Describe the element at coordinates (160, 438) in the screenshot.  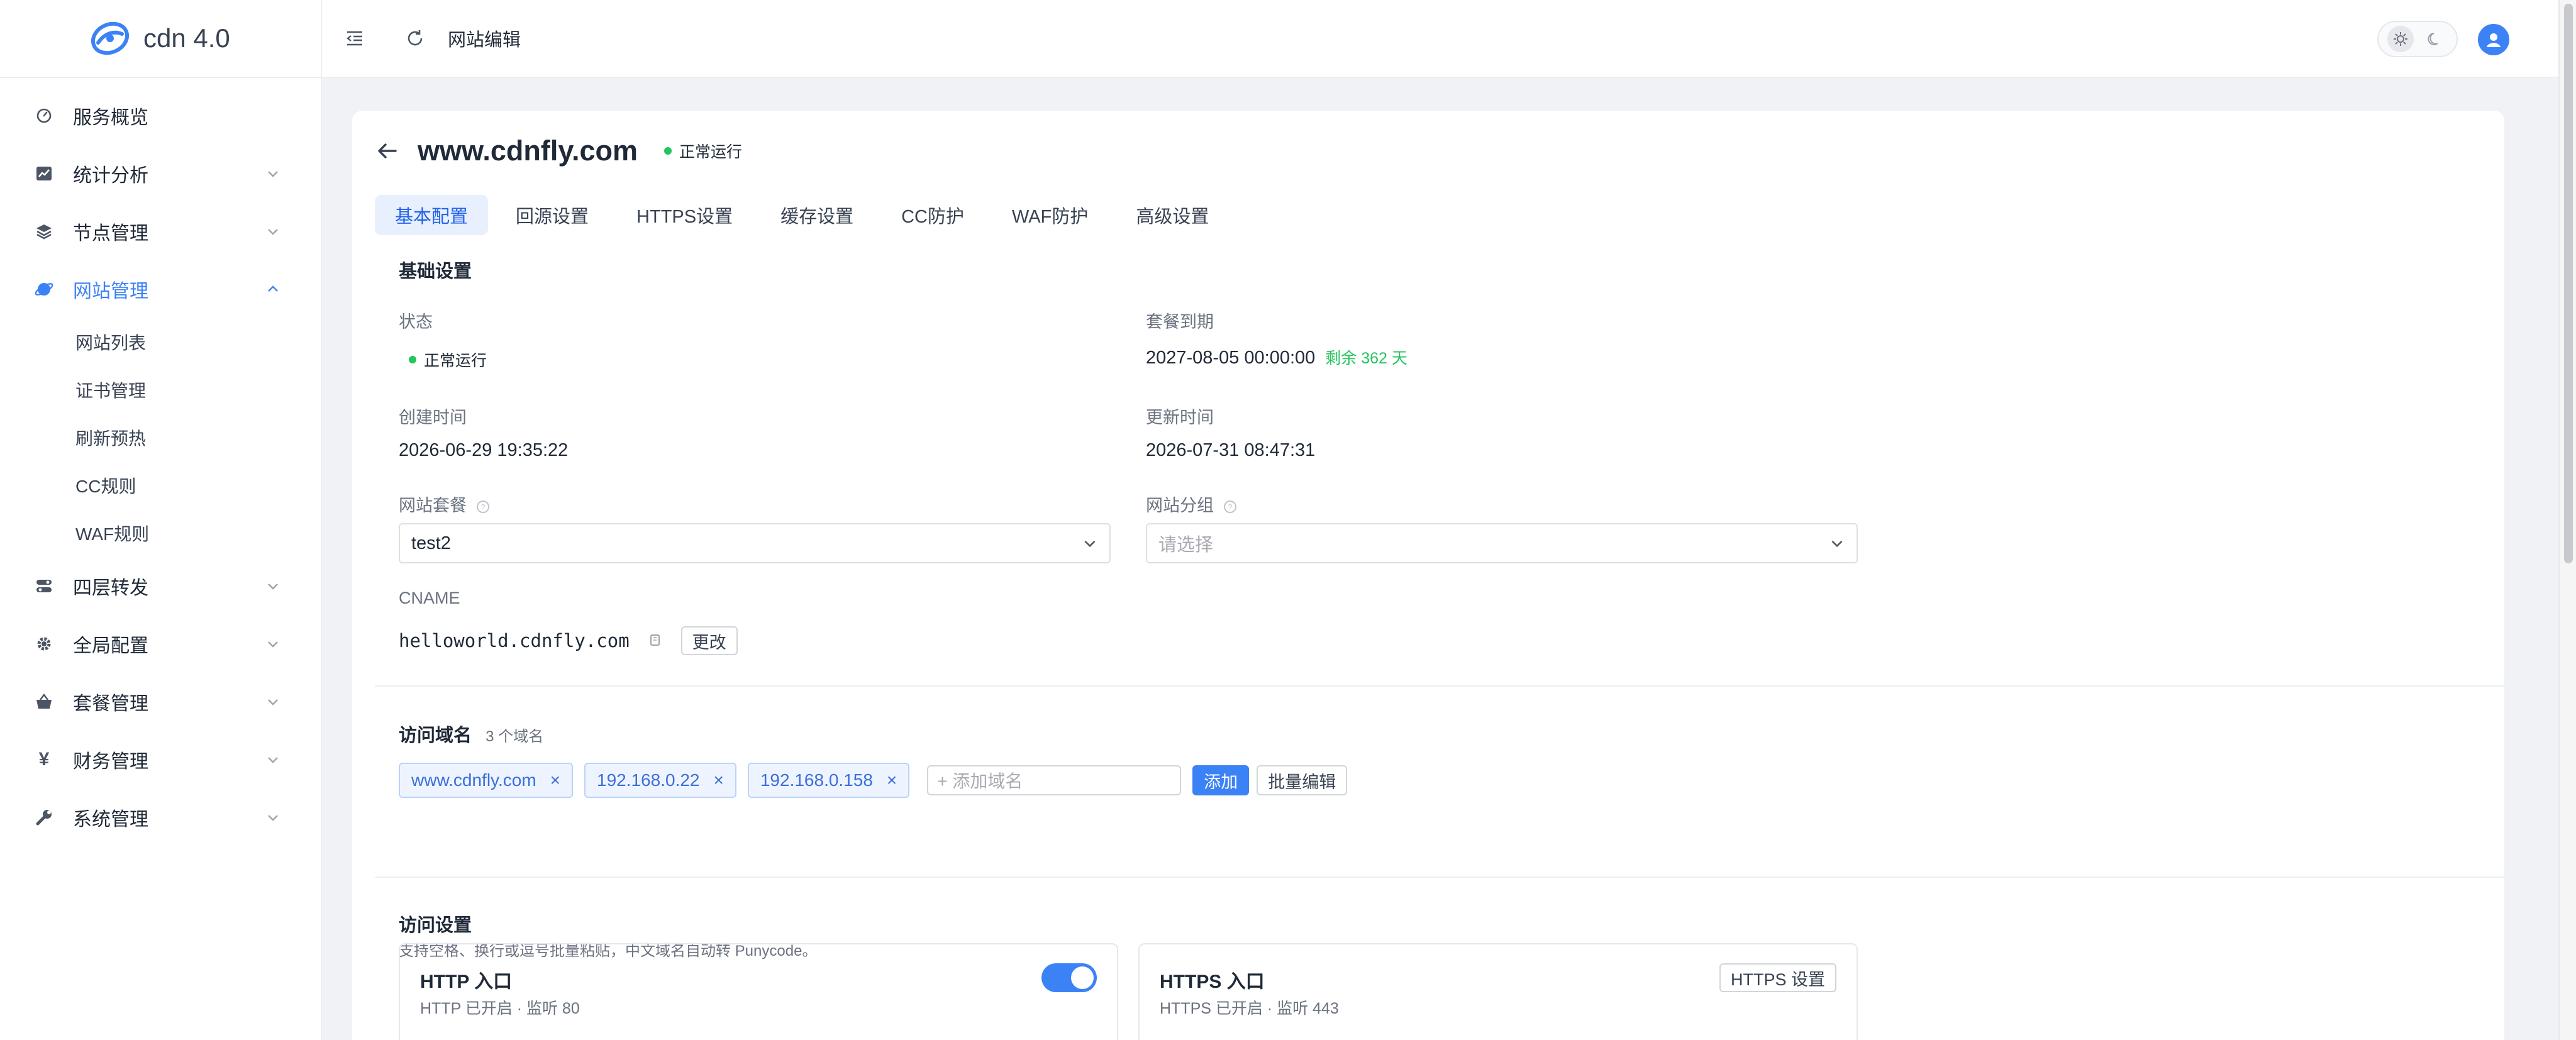
I see `submenu-item-refresh-preheat: 刷新预热` at that location.